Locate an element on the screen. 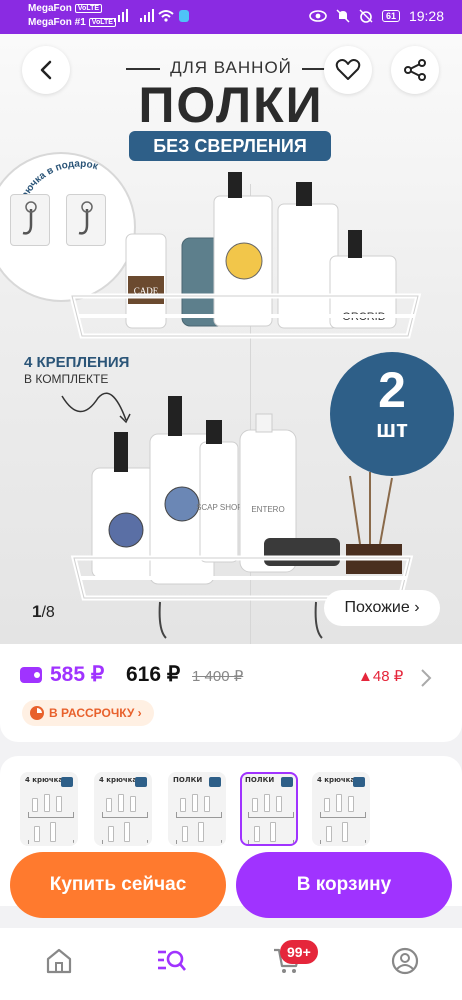 The width and height of the screenshot is (462, 1000). status-bar: MegaFon VoLTE MegaFon #1 VoLTE 61 19:28 is located at coordinates (231, 17).